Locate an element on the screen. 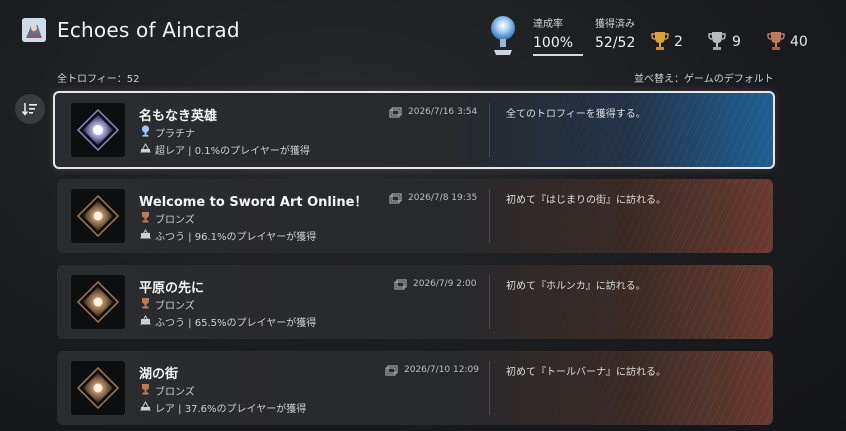  earned-label: 獲得済み is located at coordinates (615, 24).